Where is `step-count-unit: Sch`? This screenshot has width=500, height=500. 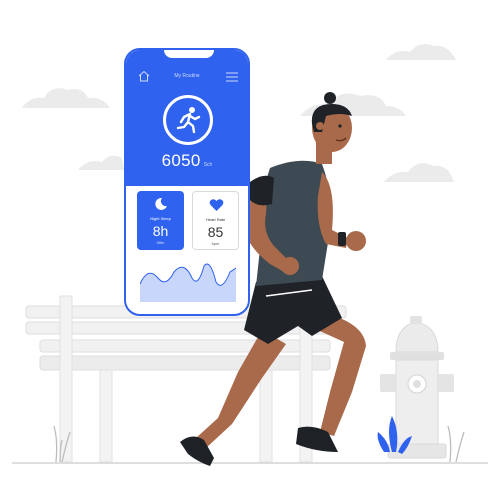
step-count-unit: Sch is located at coordinates (208, 165).